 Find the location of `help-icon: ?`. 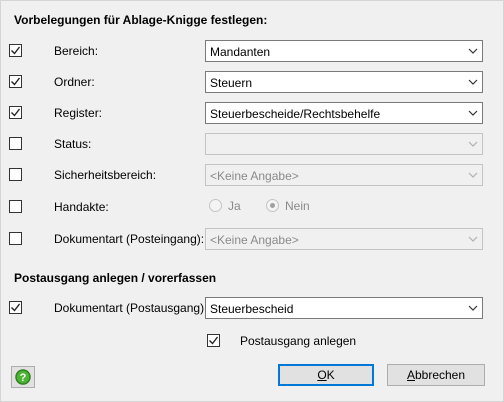

help-icon: ? is located at coordinates (23, 377).